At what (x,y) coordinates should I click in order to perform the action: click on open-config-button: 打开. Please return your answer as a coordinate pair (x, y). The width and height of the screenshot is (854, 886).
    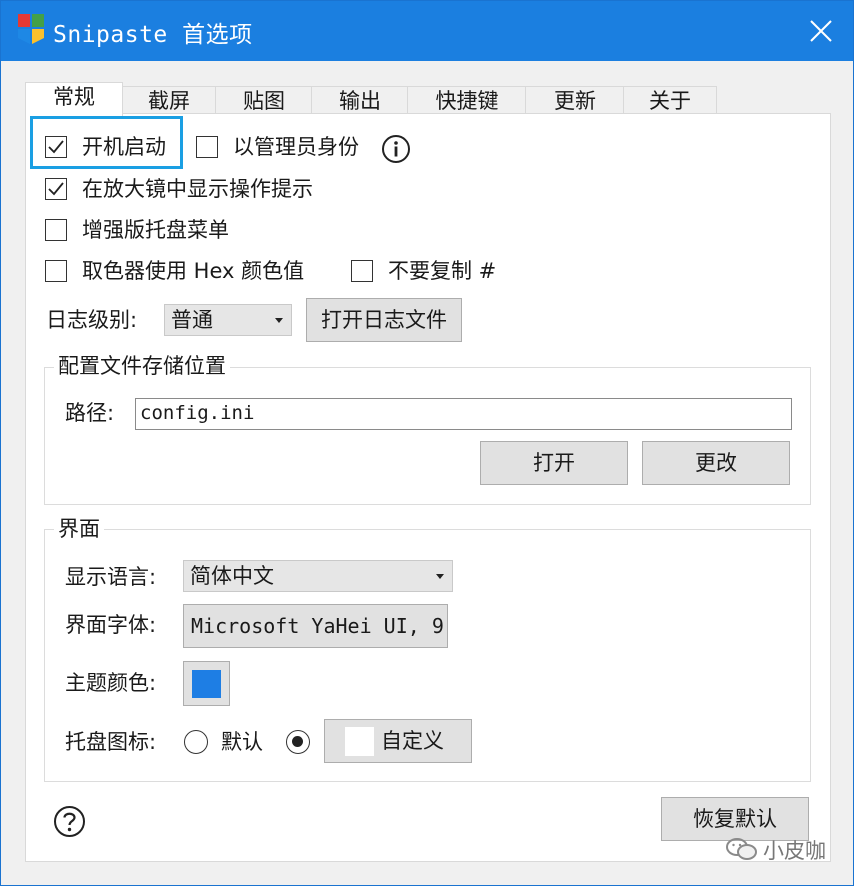
    Looking at the image, I should click on (554, 463).